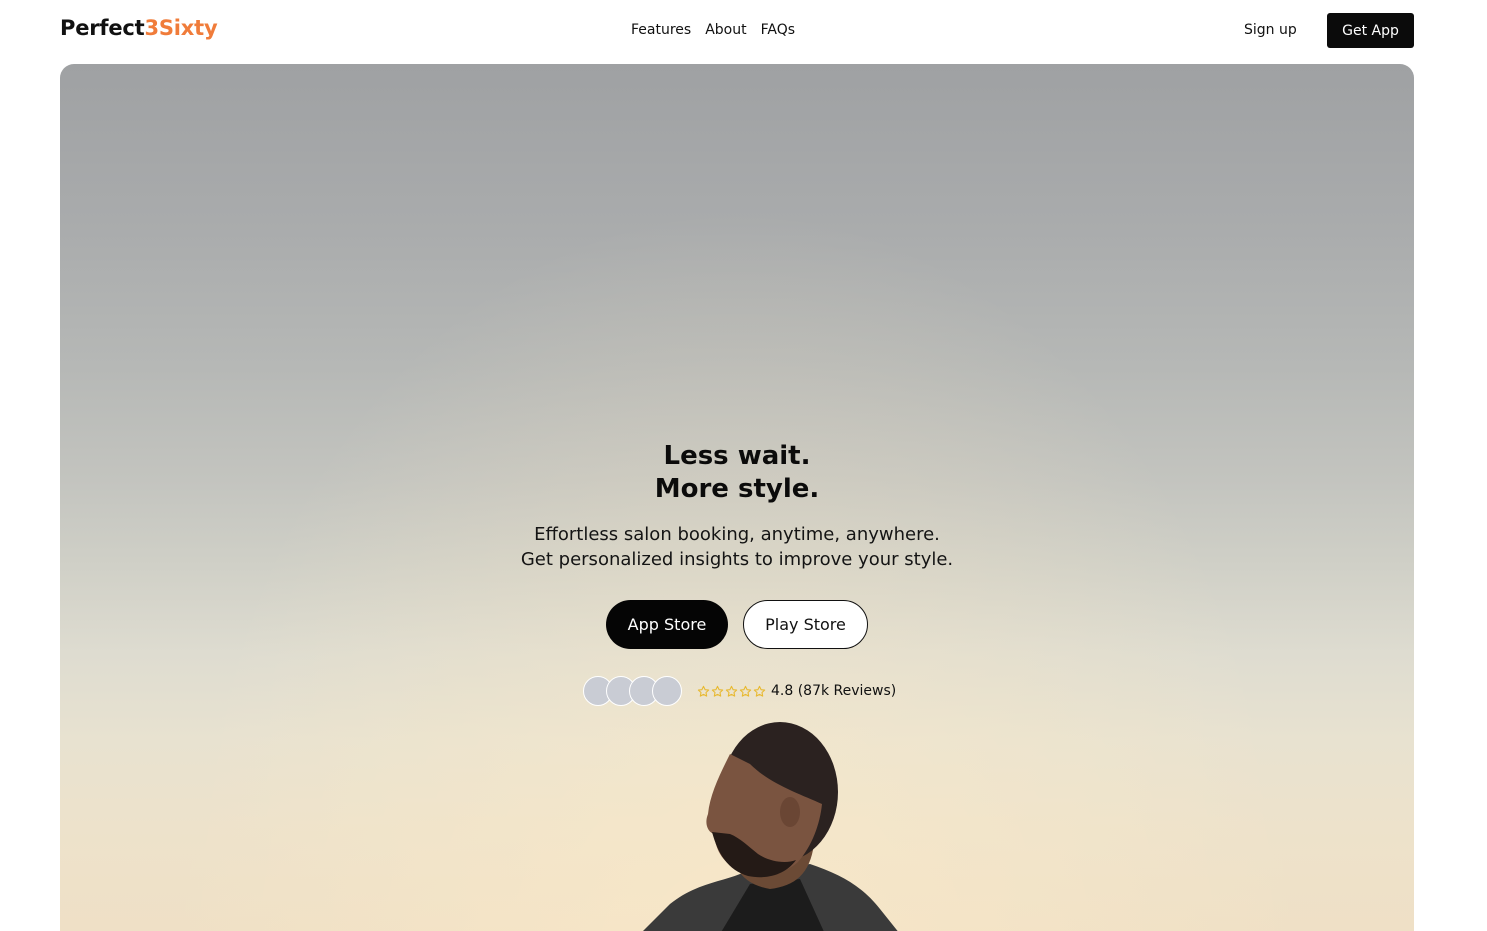  What do you see at coordinates (737, 489) in the screenshot?
I see `headline-line-2: More style.` at bounding box center [737, 489].